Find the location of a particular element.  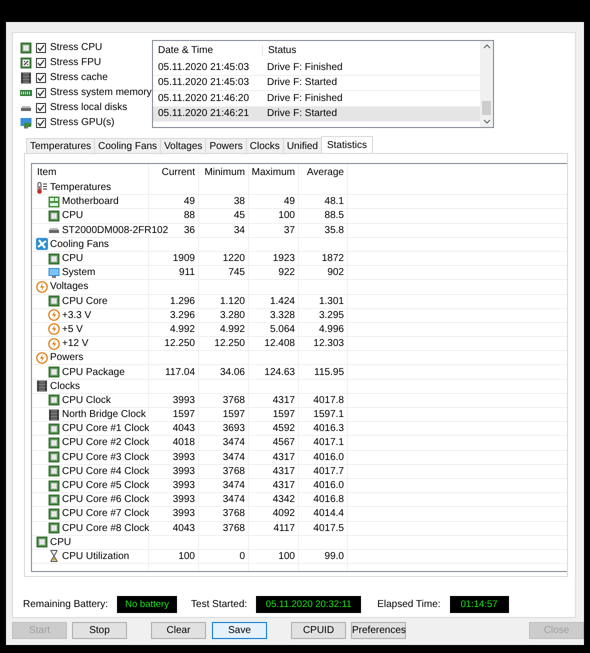

sensor-label: ST2000DM008-2FR102 is located at coordinates (115, 230).